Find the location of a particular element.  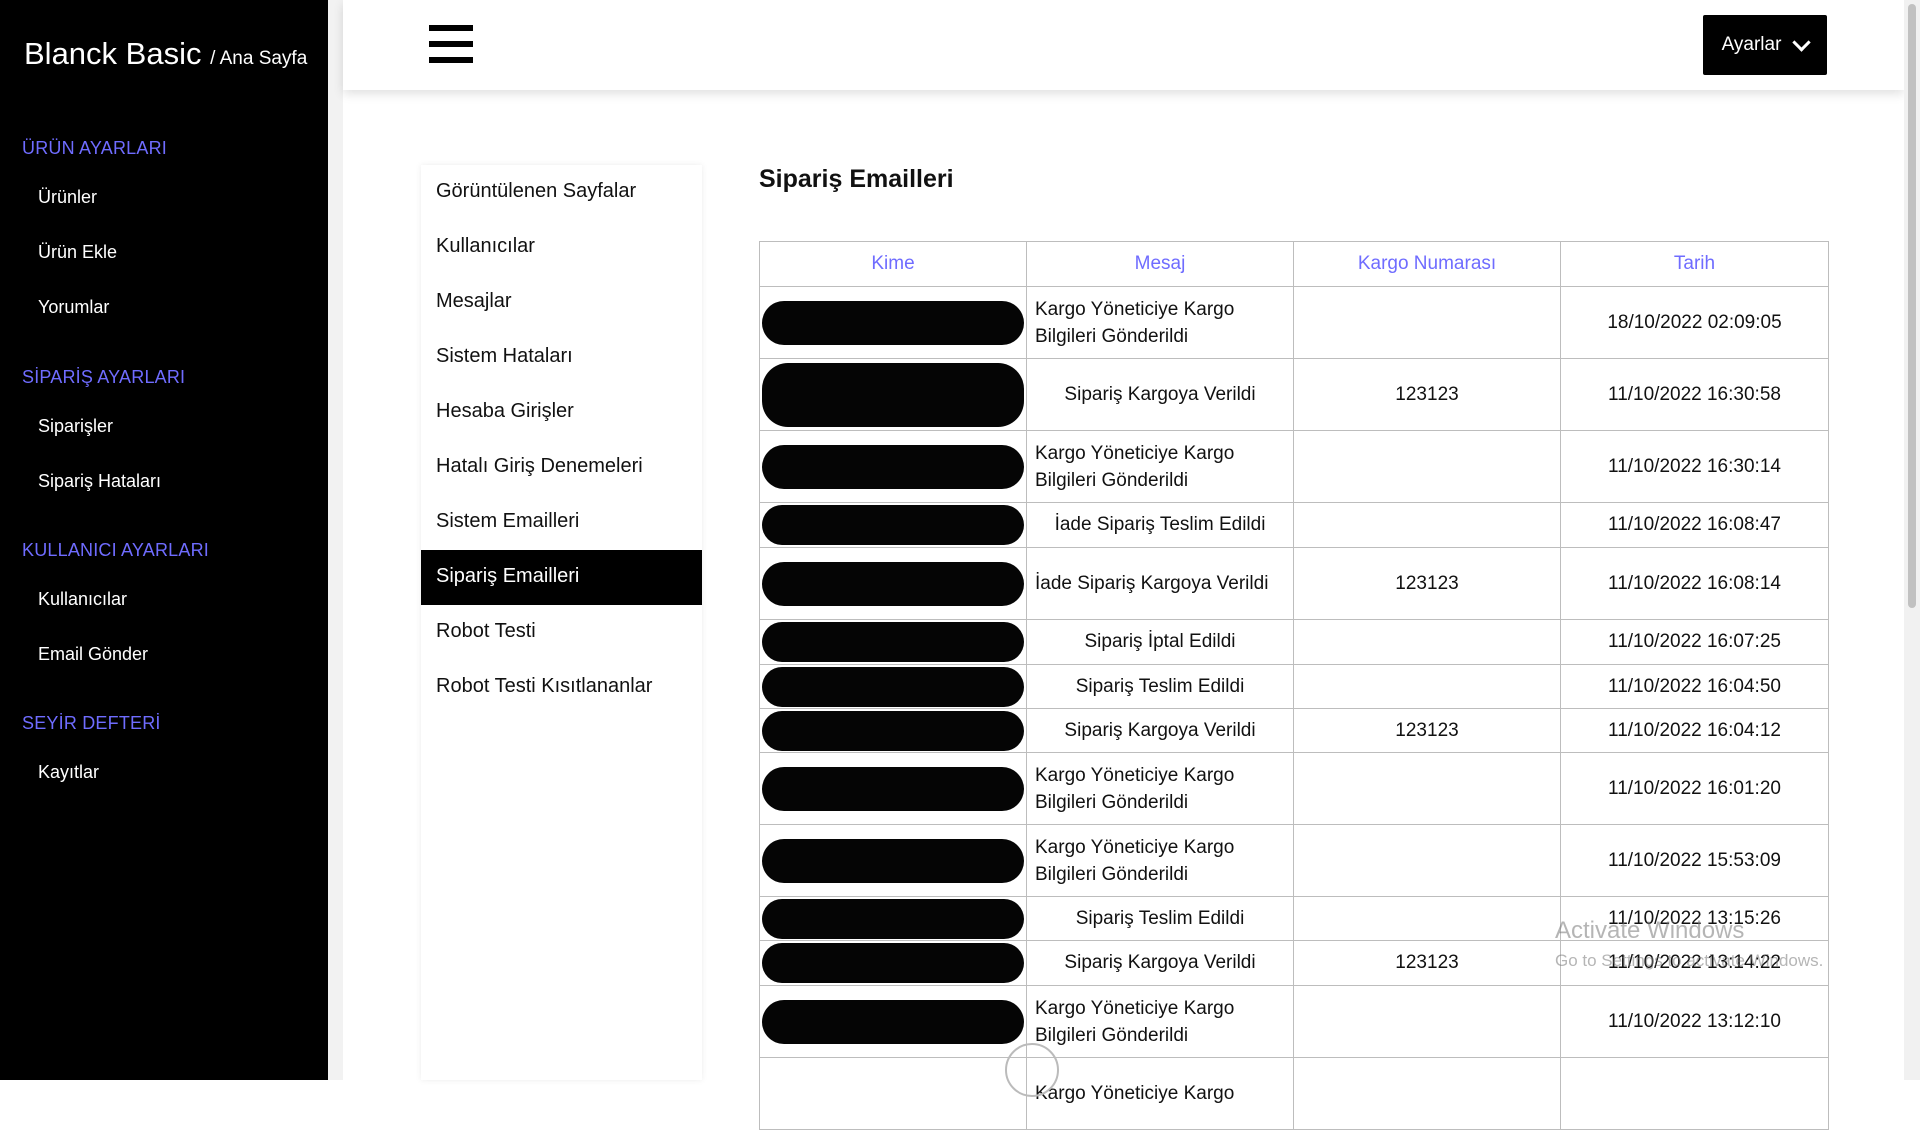

table-row: Sipariş İptal Edildi 11/10/2022 16:07:25 is located at coordinates (1294, 642).